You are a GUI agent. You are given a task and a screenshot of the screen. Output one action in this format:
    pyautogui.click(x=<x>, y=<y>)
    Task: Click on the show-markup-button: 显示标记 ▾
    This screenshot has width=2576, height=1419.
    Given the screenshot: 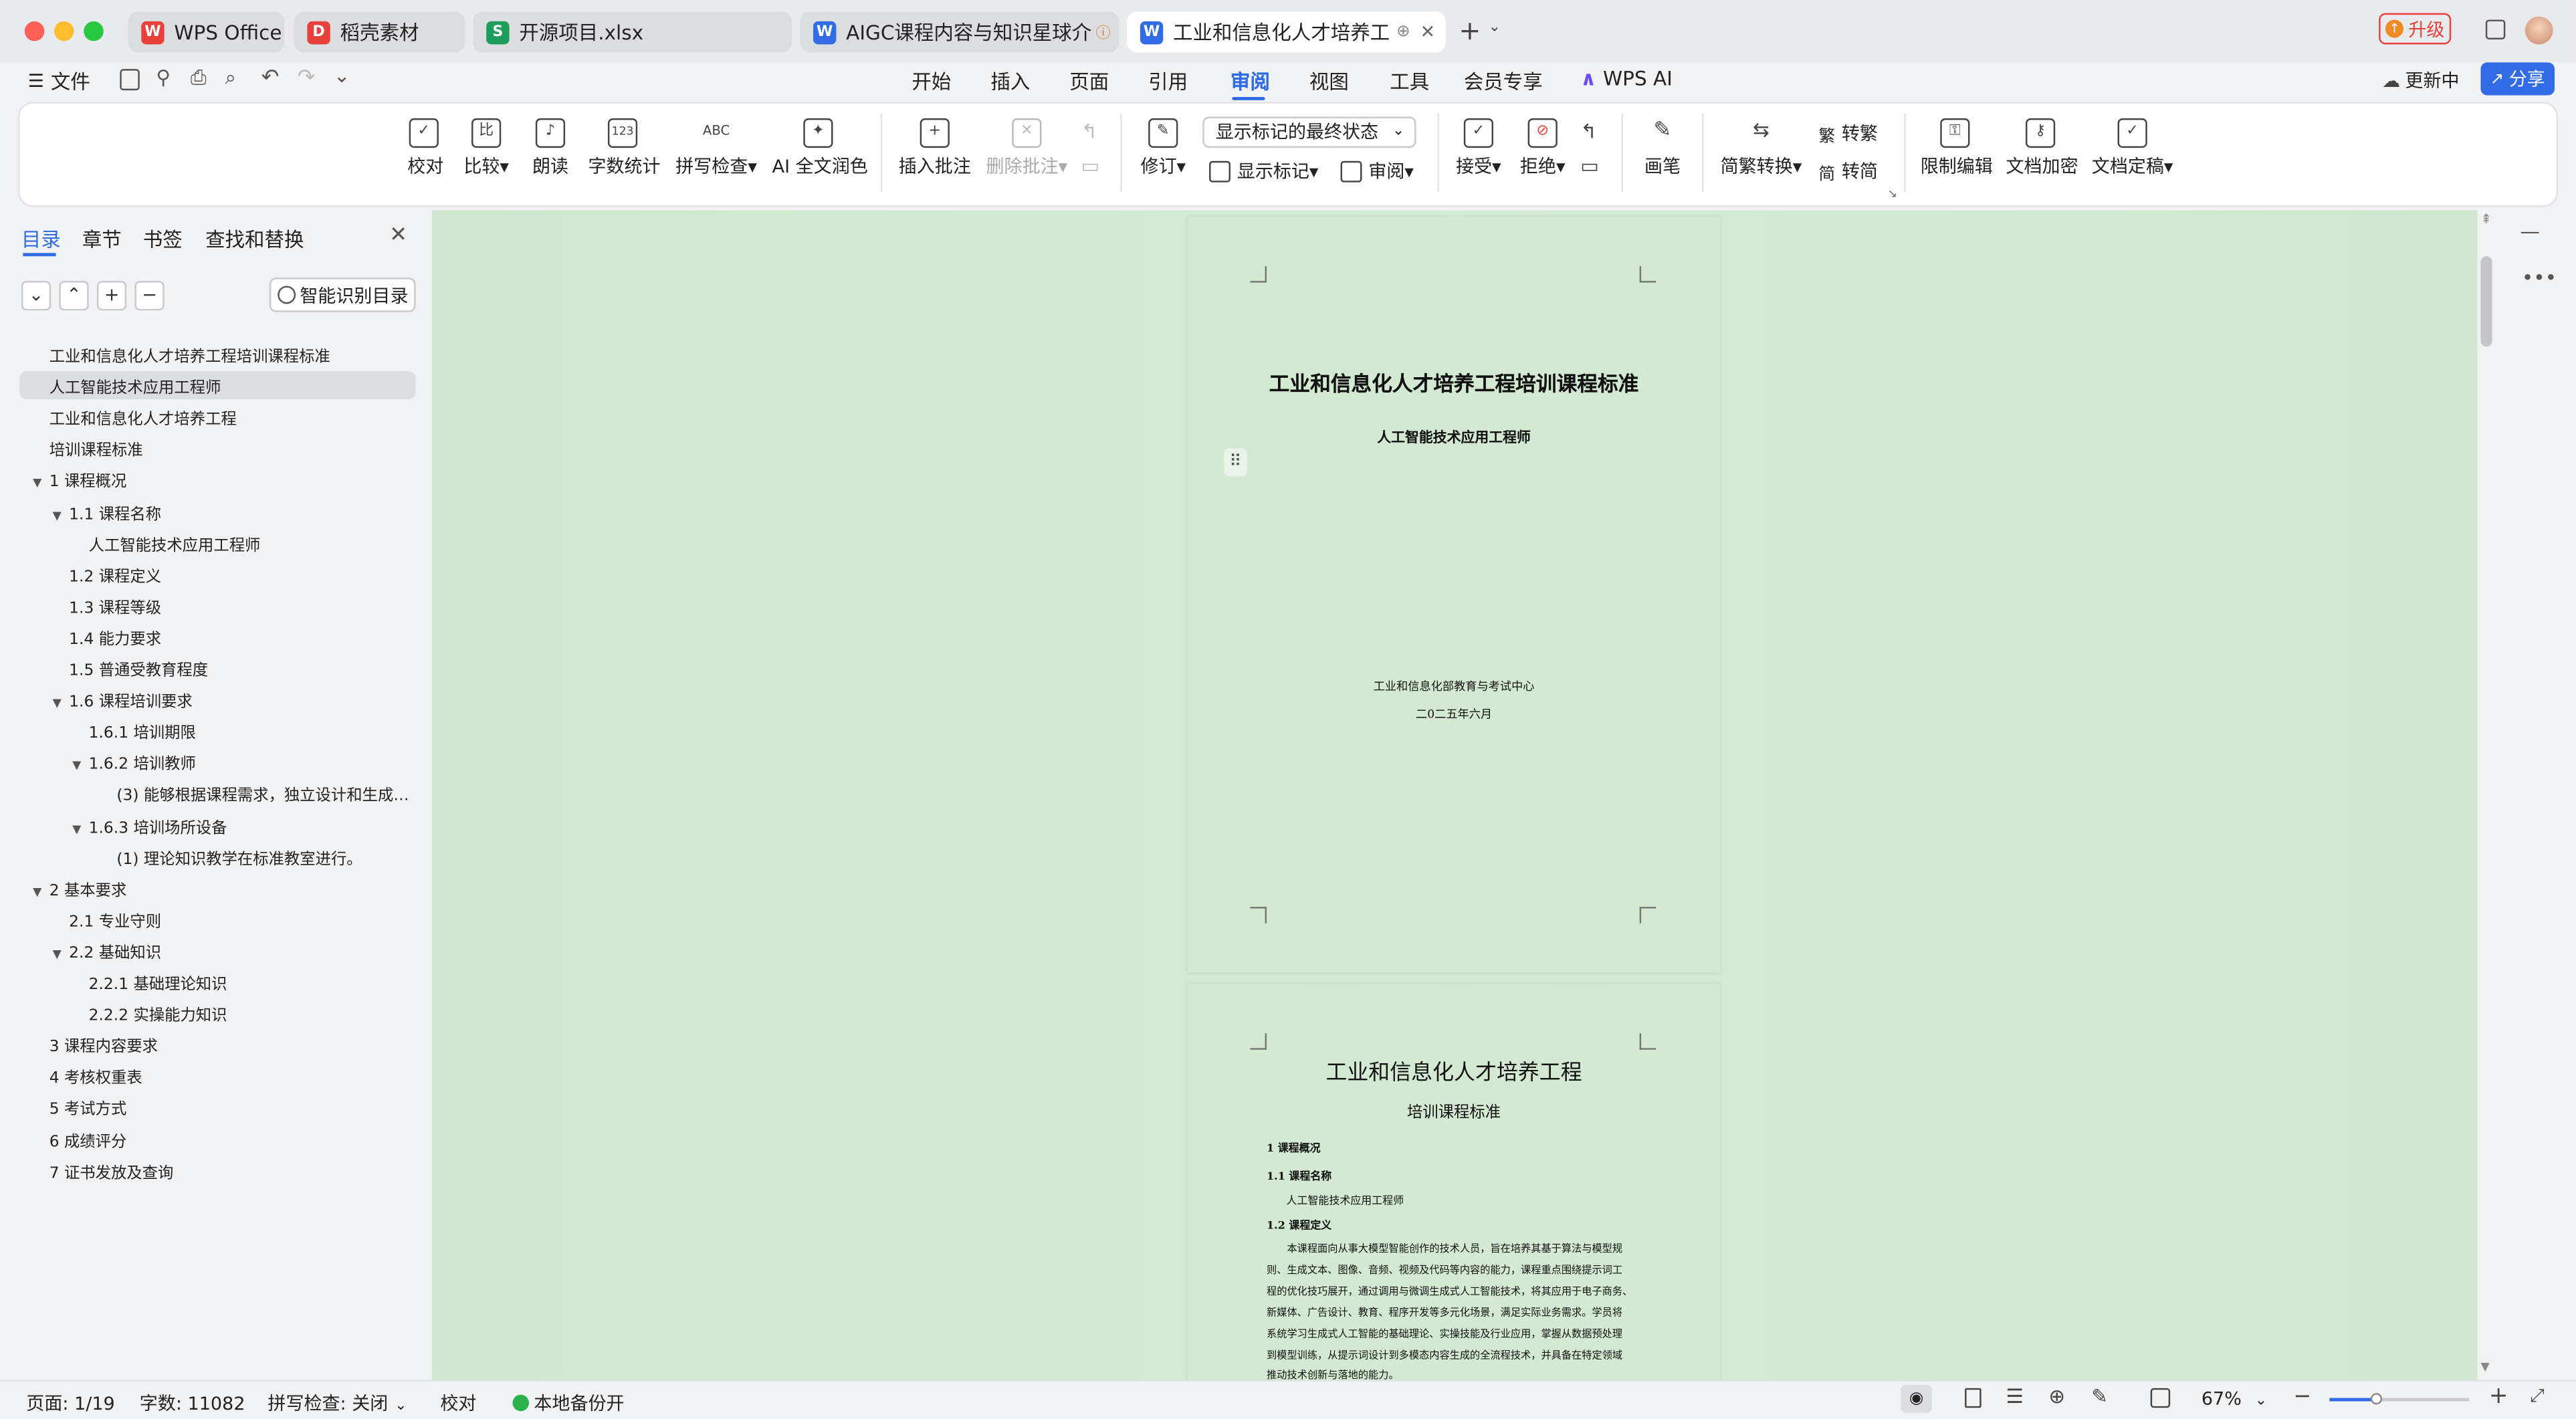 What is the action you would take?
    pyautogui.click(x=1263, y=171)
    